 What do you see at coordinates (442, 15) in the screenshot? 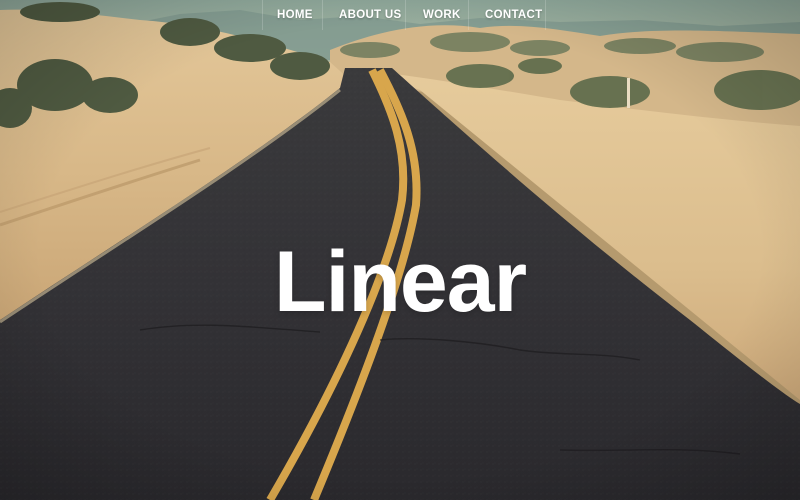
I see `nav-link-work: WORK` at bounding box center [442, 15].